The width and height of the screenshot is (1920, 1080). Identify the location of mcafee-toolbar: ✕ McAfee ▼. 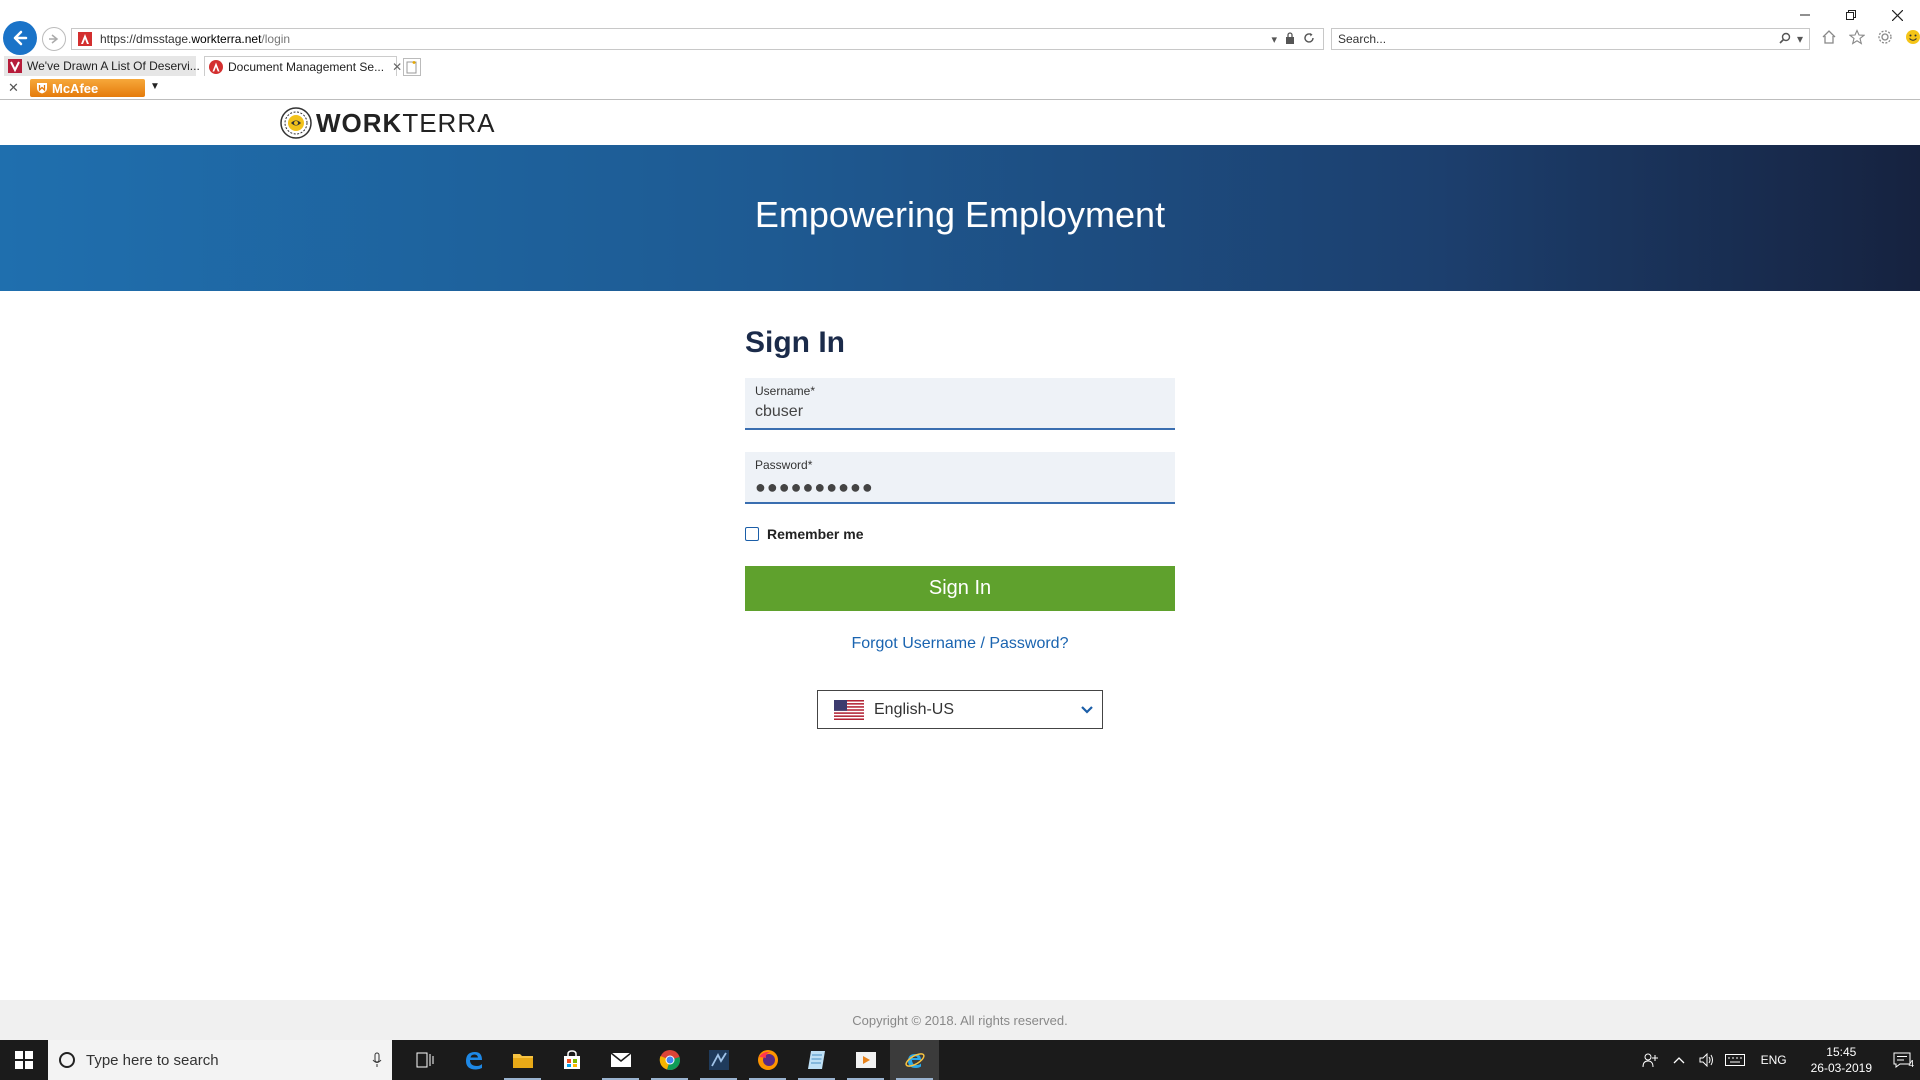
(960, 89).